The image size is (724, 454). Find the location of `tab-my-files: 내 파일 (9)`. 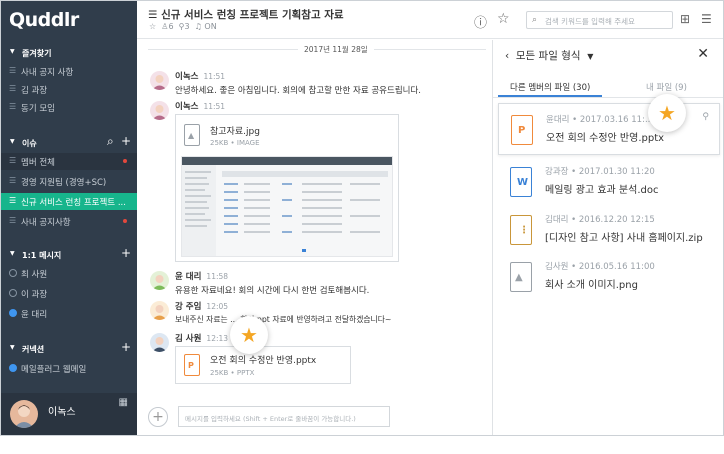

tab-my-files: 내 파일 (9) is located at coordinates (666, 87).